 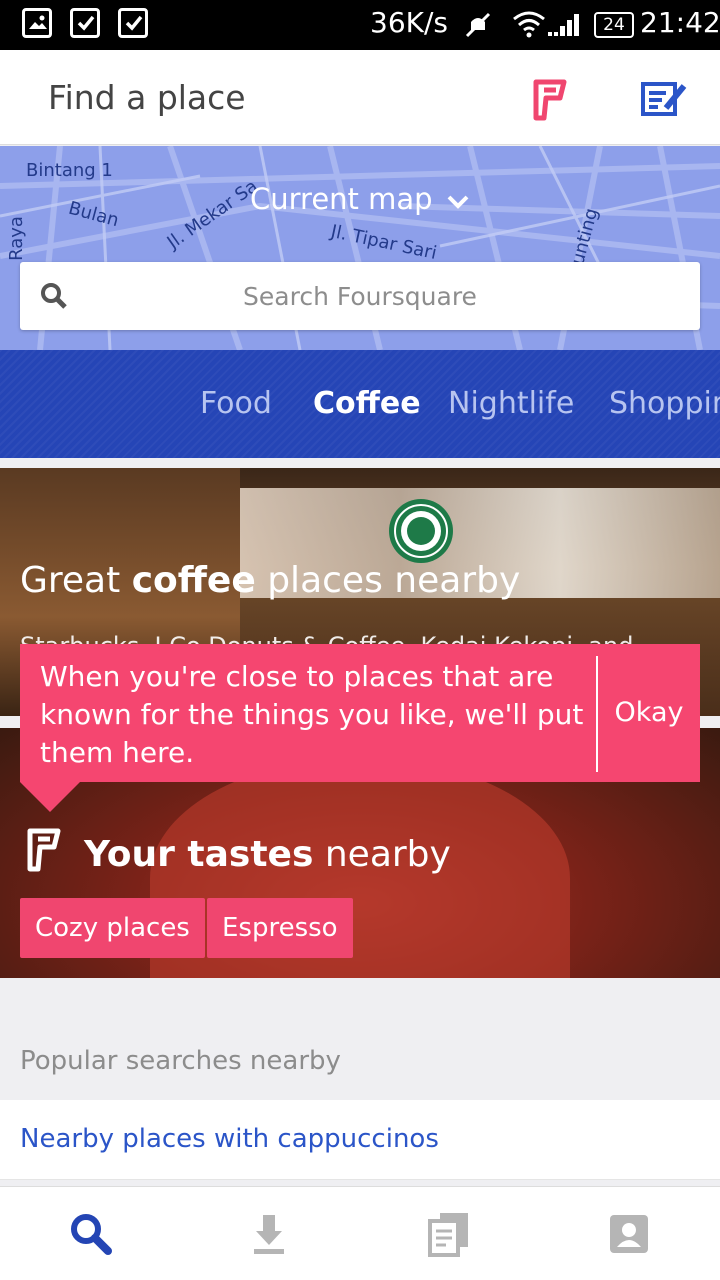 I want to click on chevron-down-icon, so click(x=458, y=199).